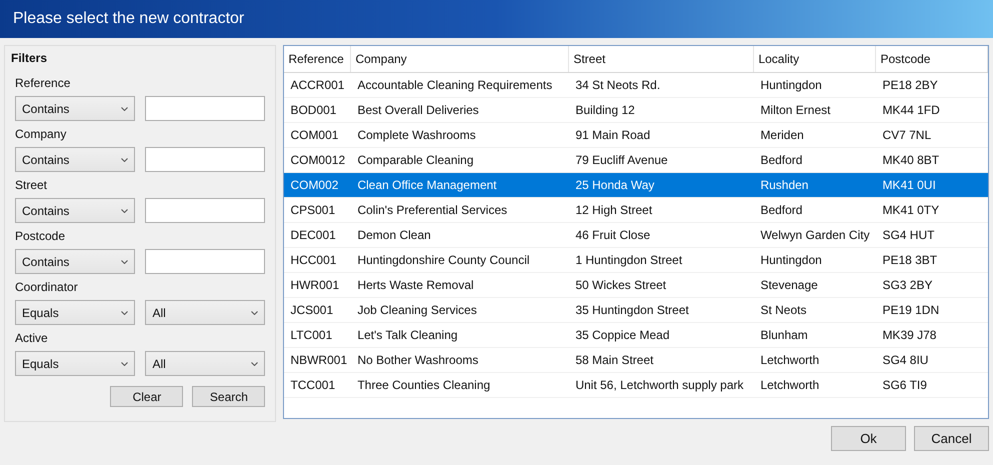  What do you see at coordinates (313, 110) in the screenshot?
I see `table-cell-text: BOD001` at bounding box center [313, 110].